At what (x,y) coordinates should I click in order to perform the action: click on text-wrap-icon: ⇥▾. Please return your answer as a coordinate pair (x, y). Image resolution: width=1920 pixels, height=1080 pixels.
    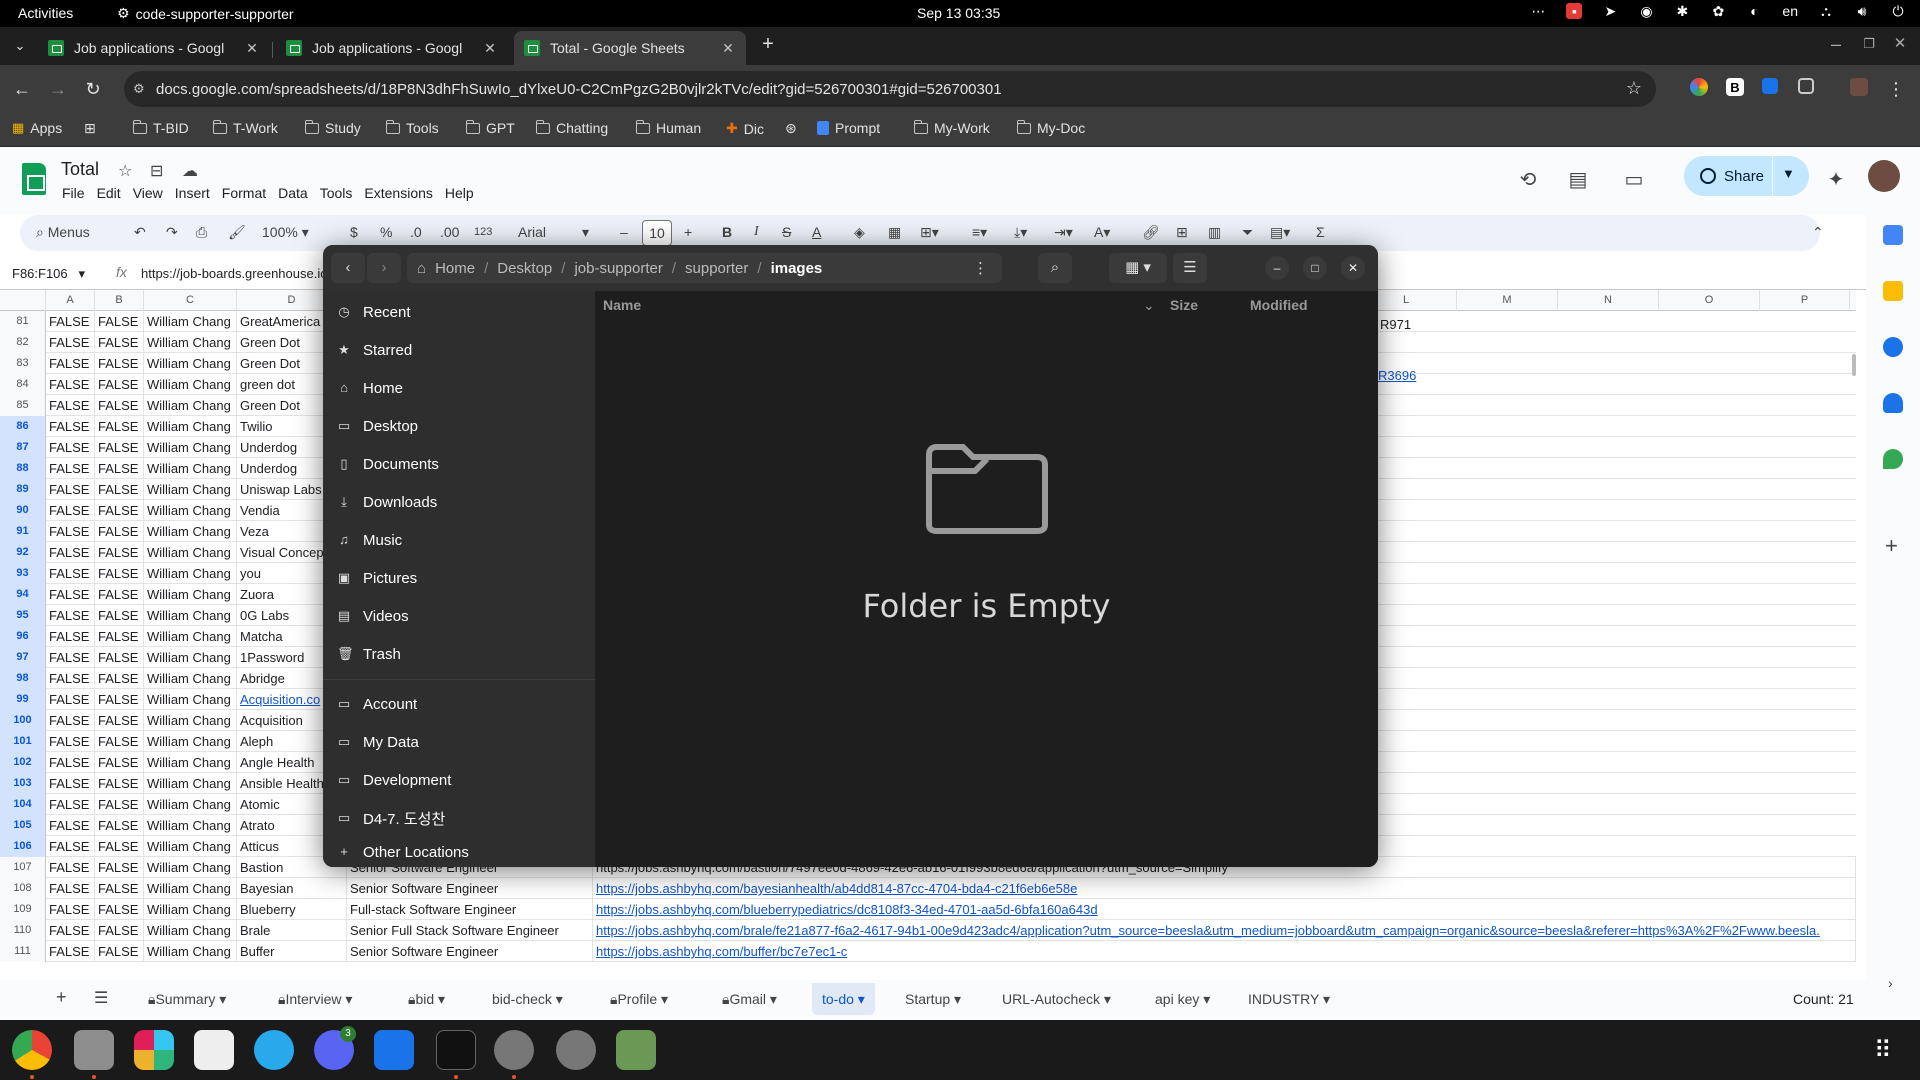
    Looking at the image, I should click on (1063, 232).